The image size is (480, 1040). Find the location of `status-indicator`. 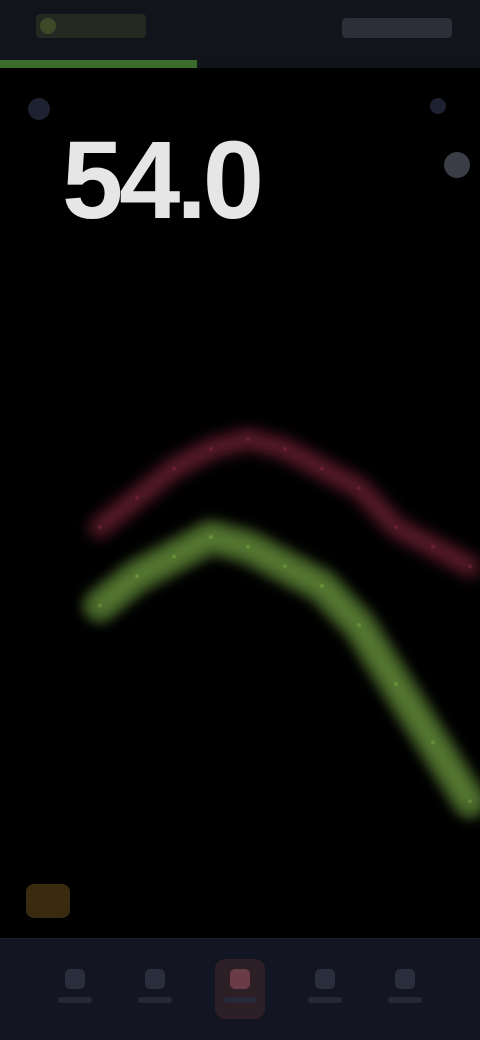

status-indicator is located at coordinates (397, 28).